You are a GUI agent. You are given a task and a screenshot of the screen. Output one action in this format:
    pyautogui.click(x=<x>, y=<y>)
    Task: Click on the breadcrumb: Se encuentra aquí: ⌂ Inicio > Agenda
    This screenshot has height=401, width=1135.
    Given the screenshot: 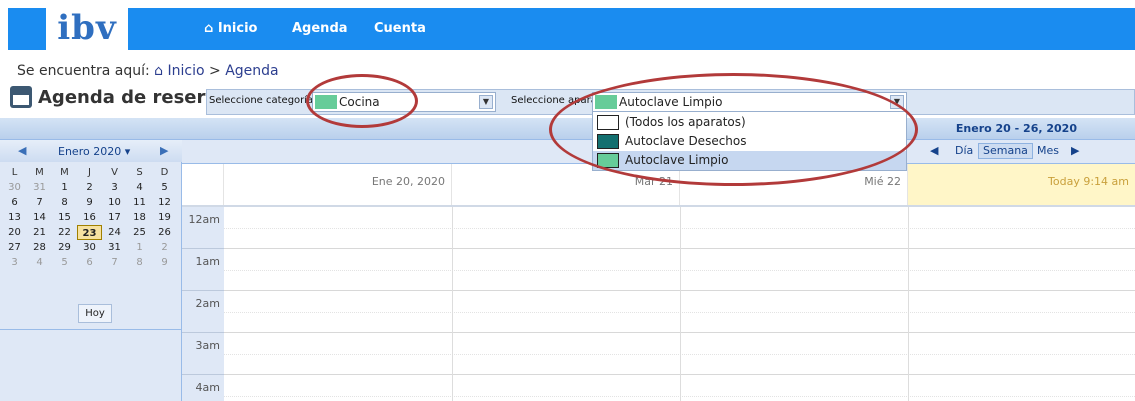 What is the action you would take?
    pyautogui.click(x=148, y=71)
    